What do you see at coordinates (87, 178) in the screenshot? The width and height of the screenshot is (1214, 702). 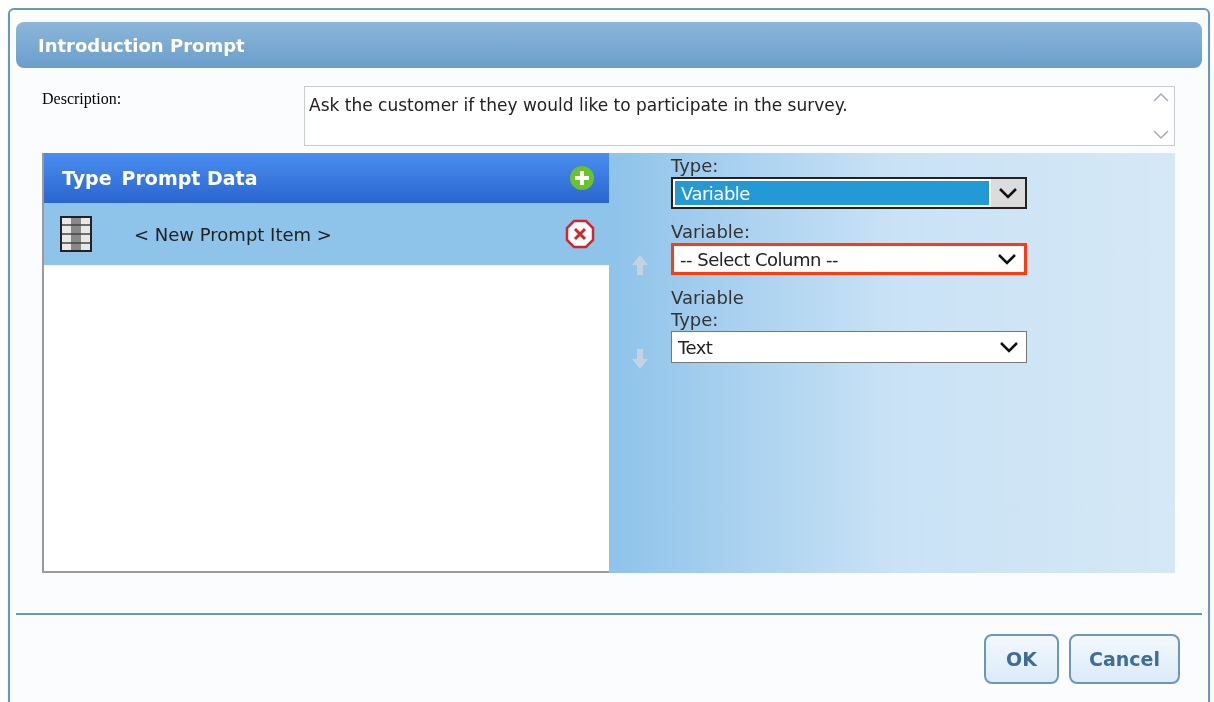 I see `column-header: Type` at bounding box center [87, 178].